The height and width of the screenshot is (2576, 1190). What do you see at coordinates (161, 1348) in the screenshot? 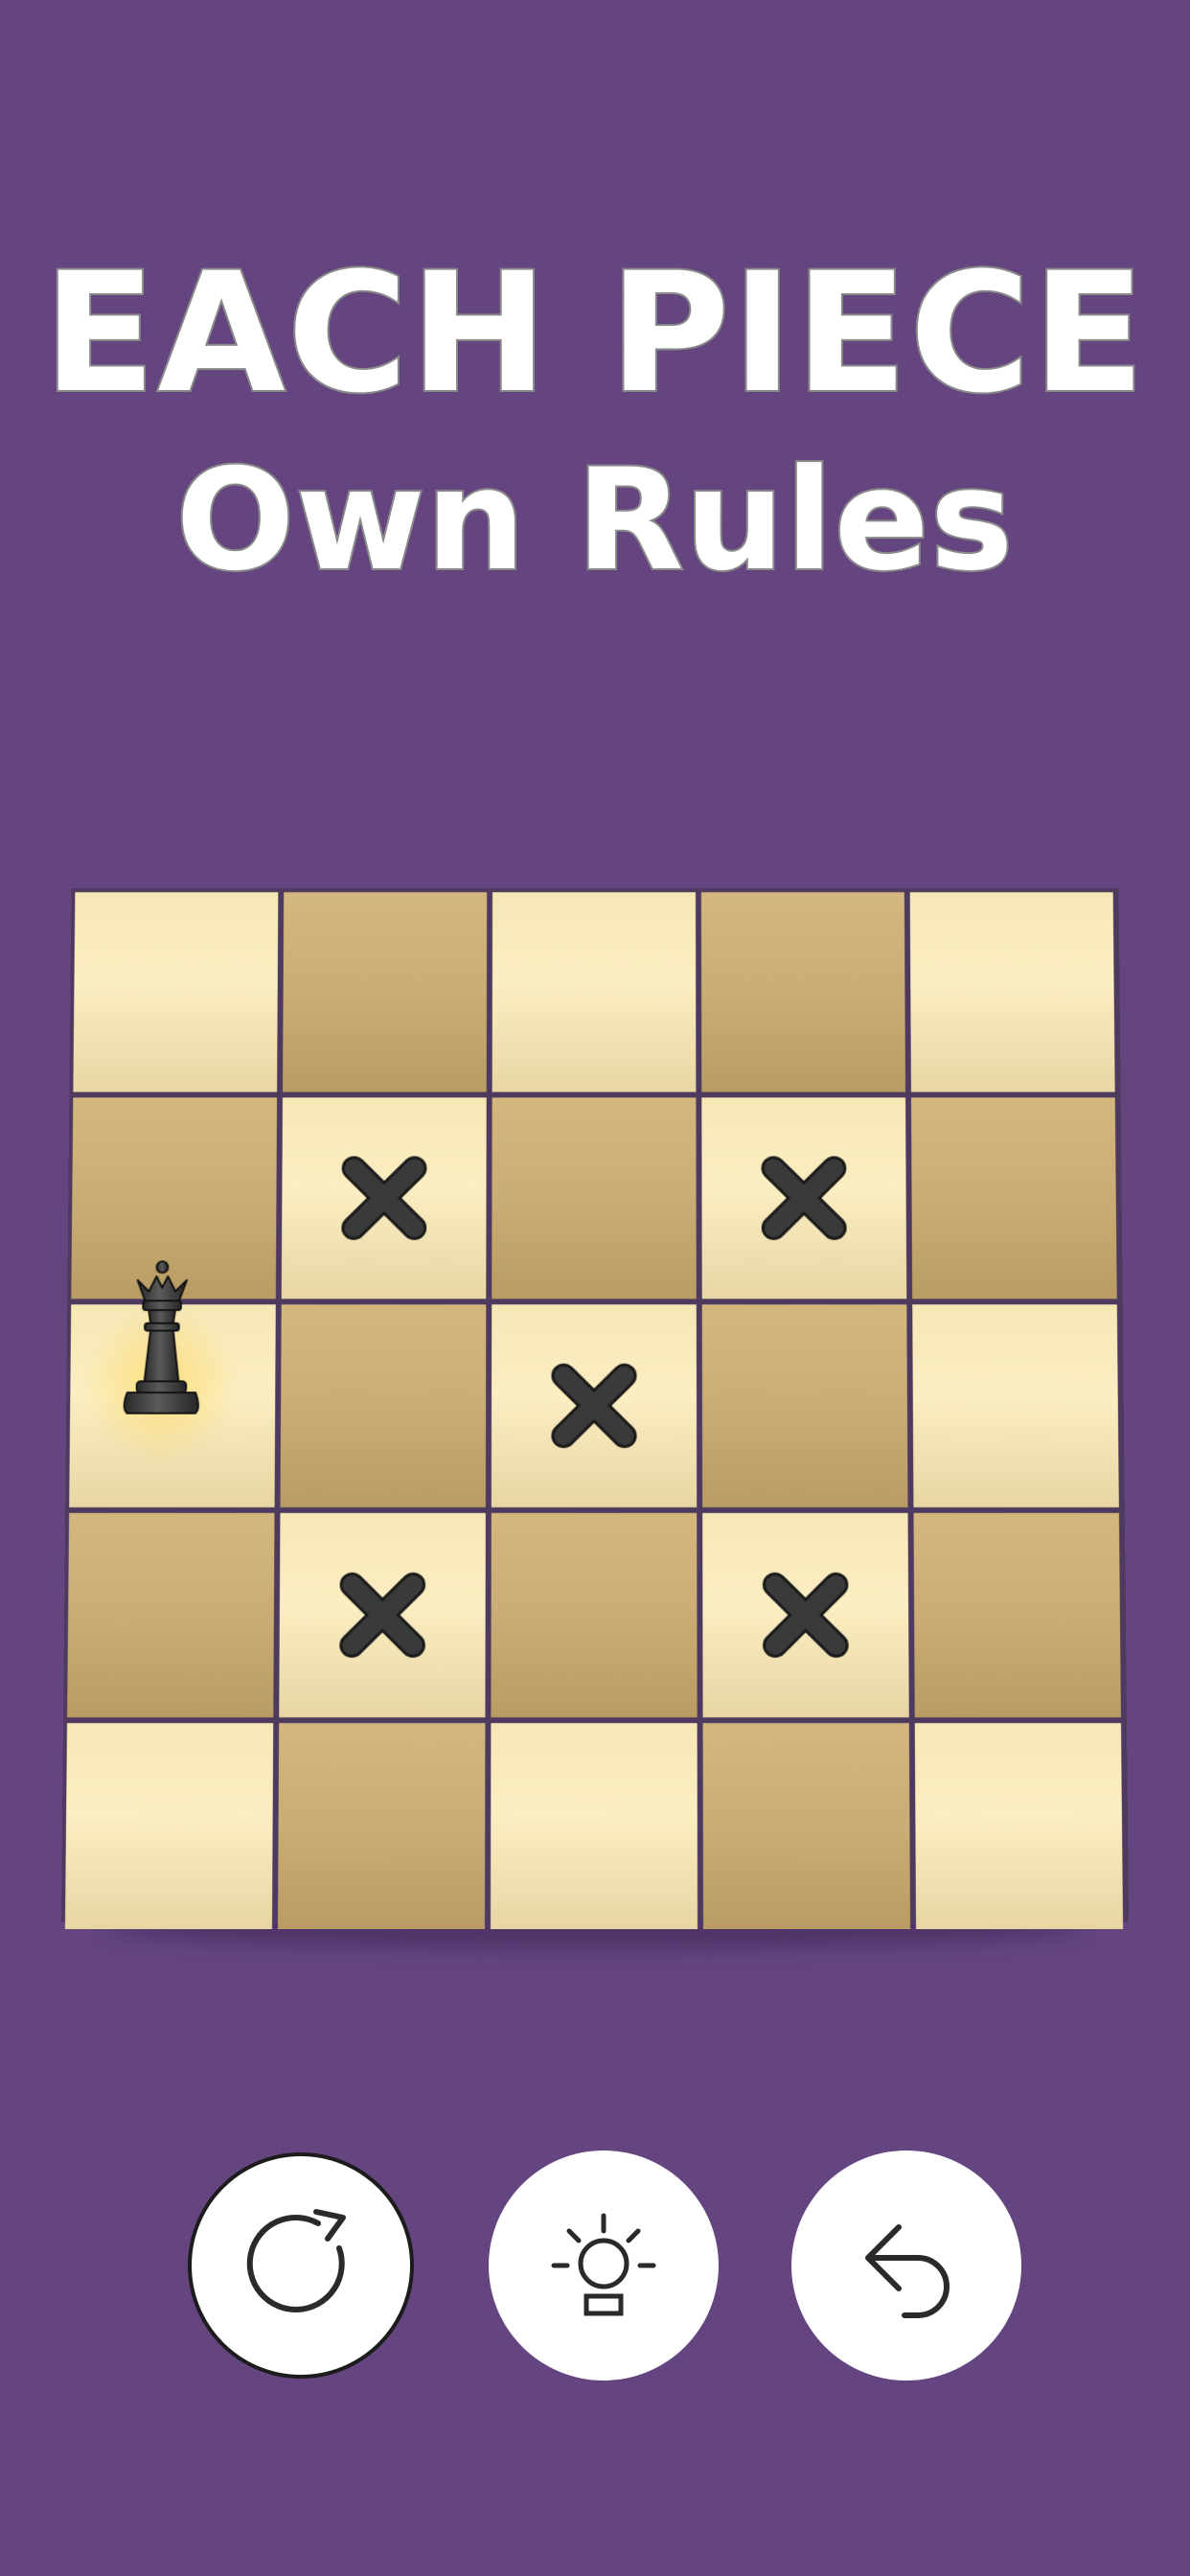
I see `queen-icon` at bounding box center [161, 1348].